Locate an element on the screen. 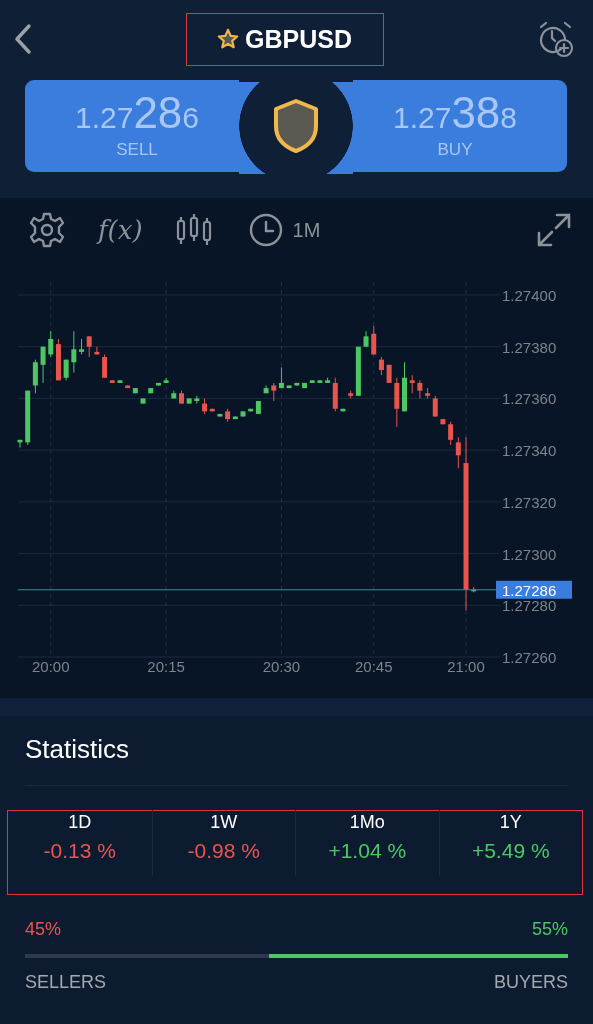 The width and height of the screenshot is (593, 1024). period-label: 1D is located at coordinates (80, 822).